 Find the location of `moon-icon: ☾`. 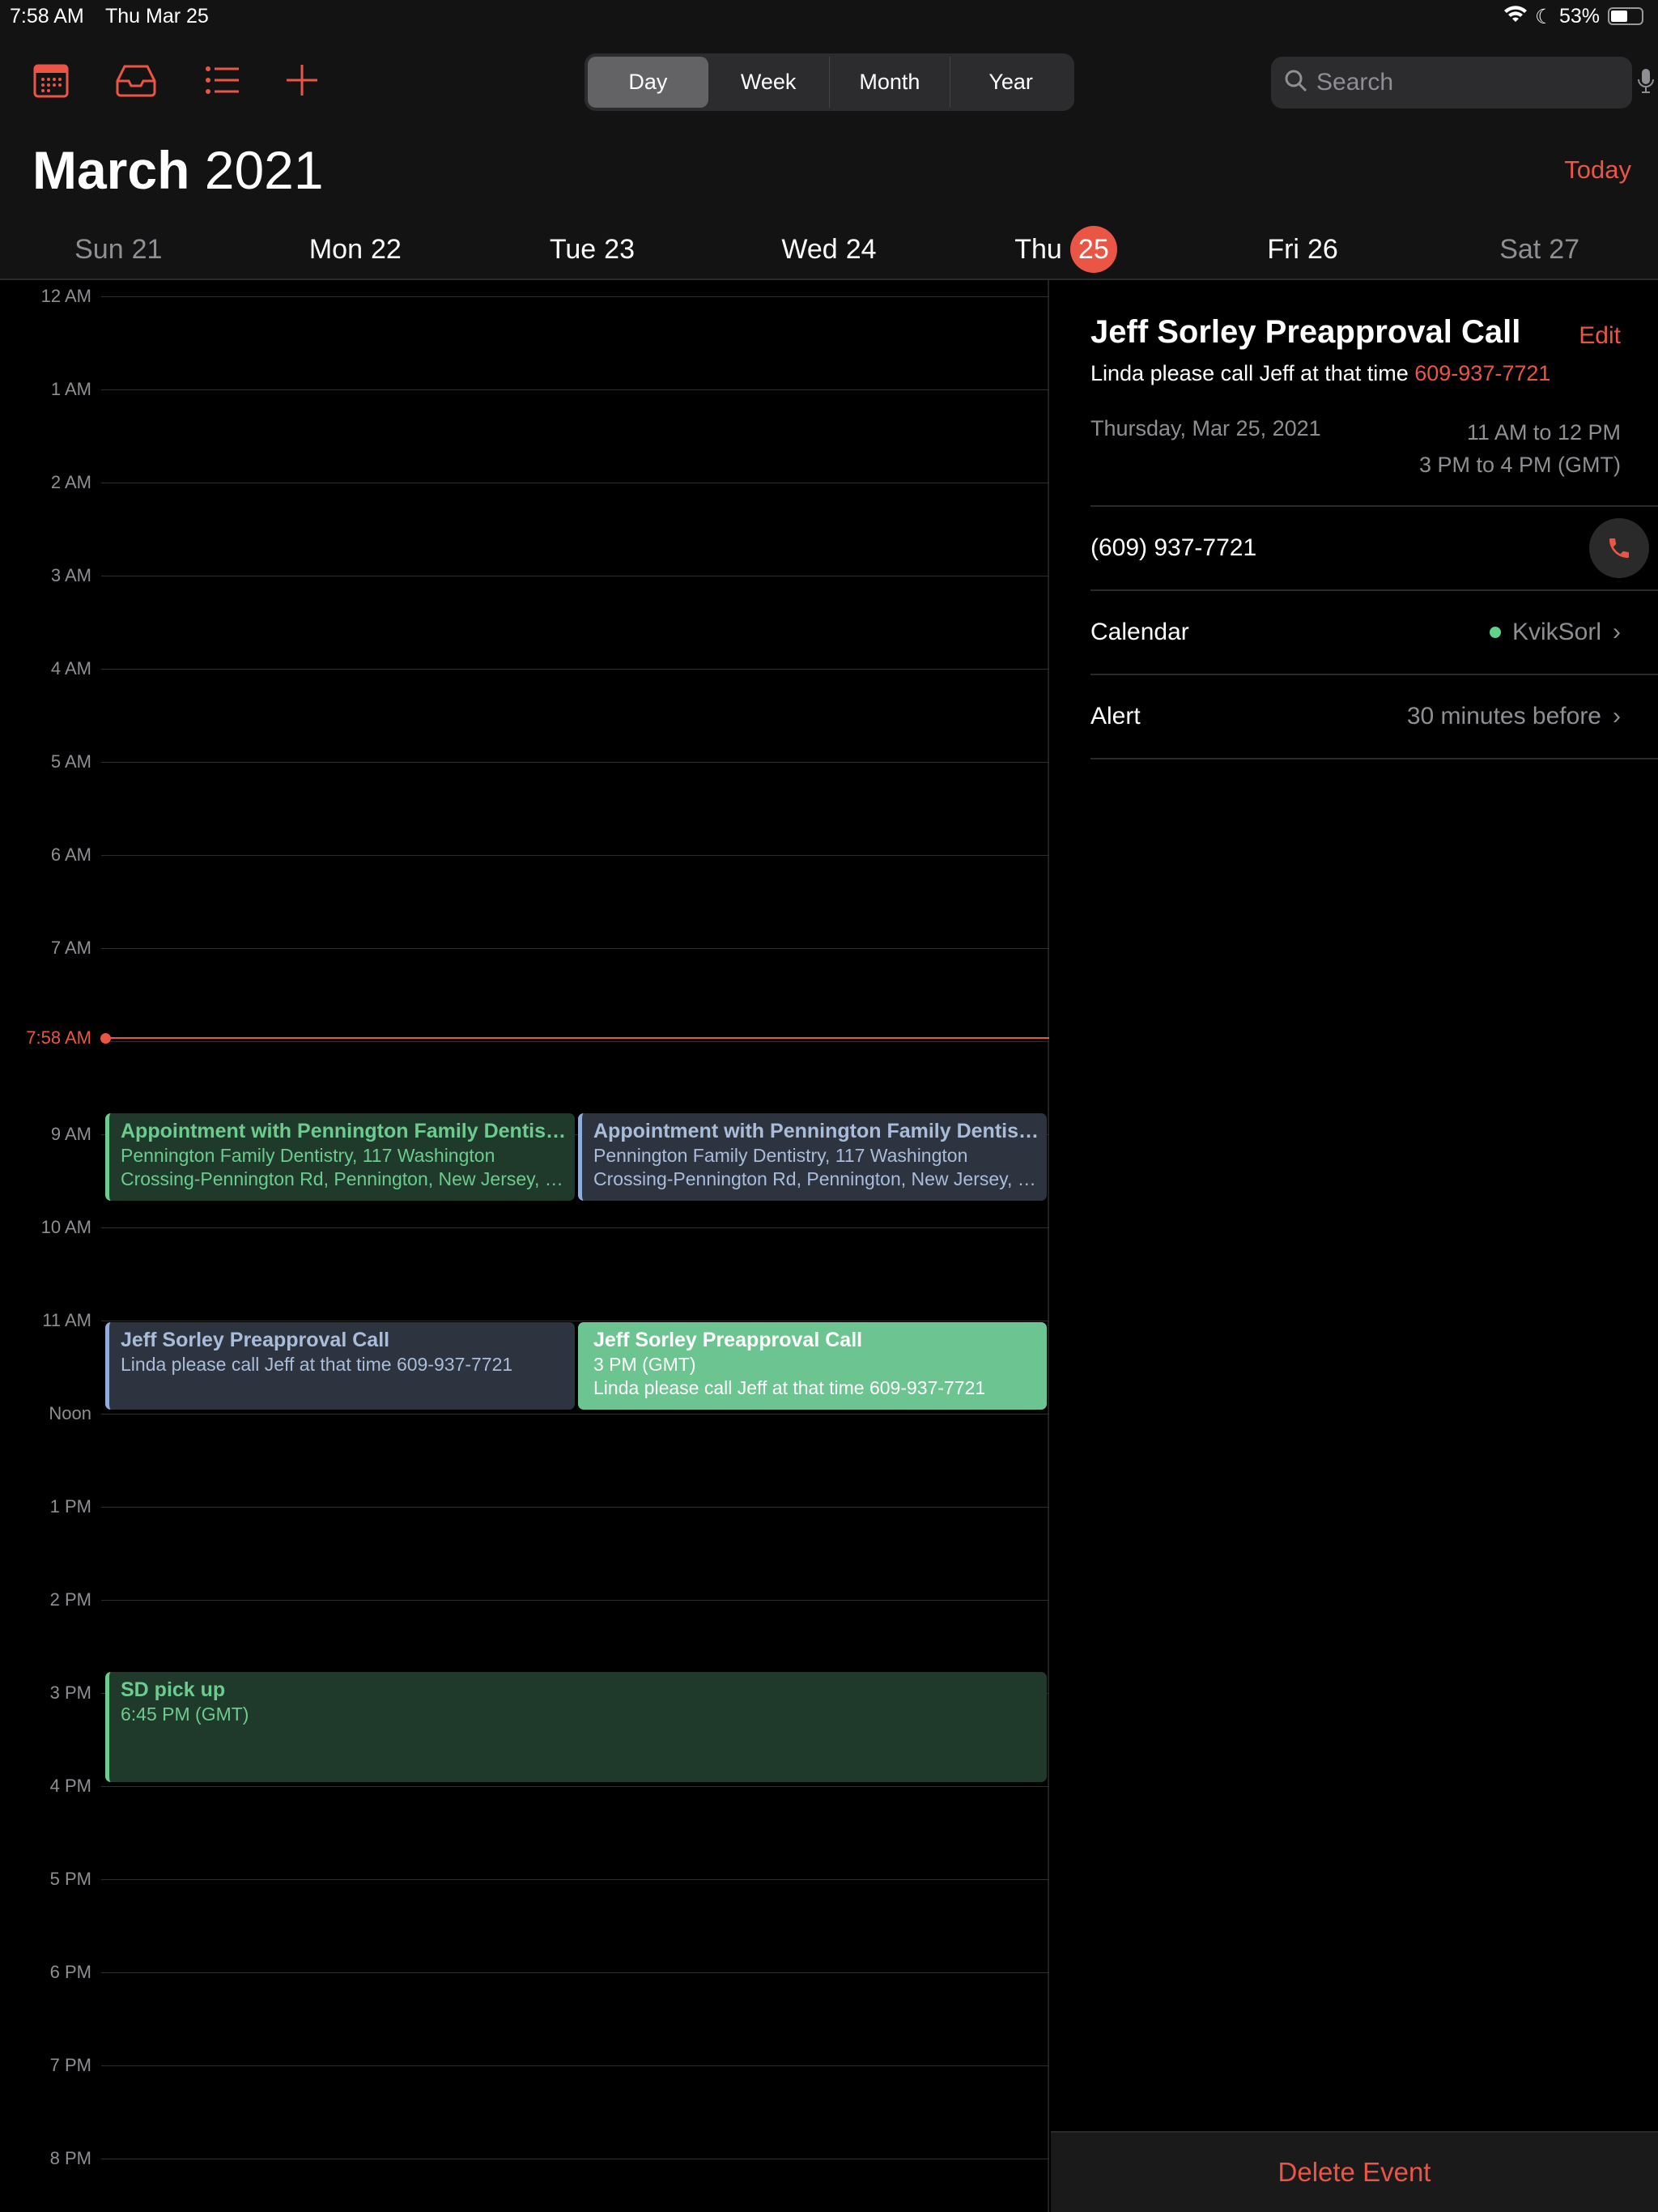

moon-icon: ☾ is located at coordinates (1544, 17).